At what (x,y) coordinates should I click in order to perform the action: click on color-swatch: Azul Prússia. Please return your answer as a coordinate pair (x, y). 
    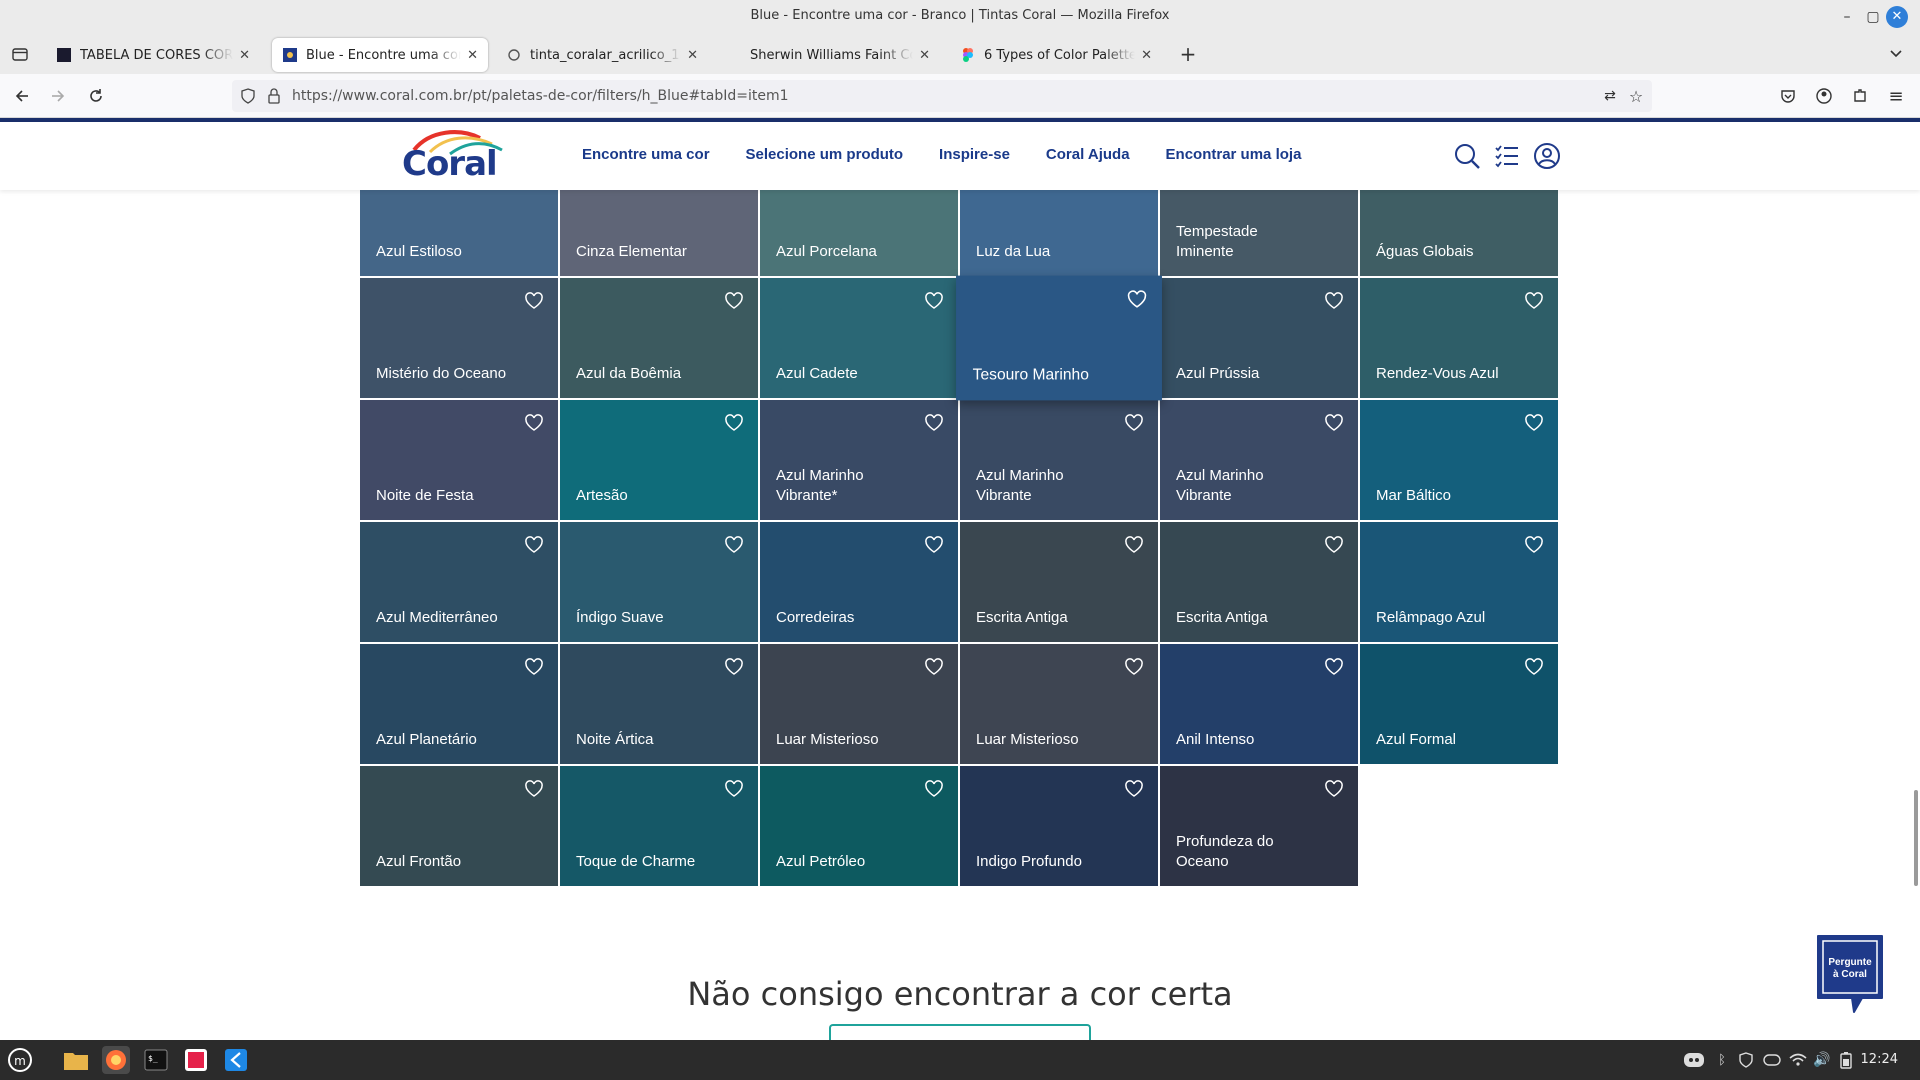
    Looking at the image, I should click on (1259, 338).